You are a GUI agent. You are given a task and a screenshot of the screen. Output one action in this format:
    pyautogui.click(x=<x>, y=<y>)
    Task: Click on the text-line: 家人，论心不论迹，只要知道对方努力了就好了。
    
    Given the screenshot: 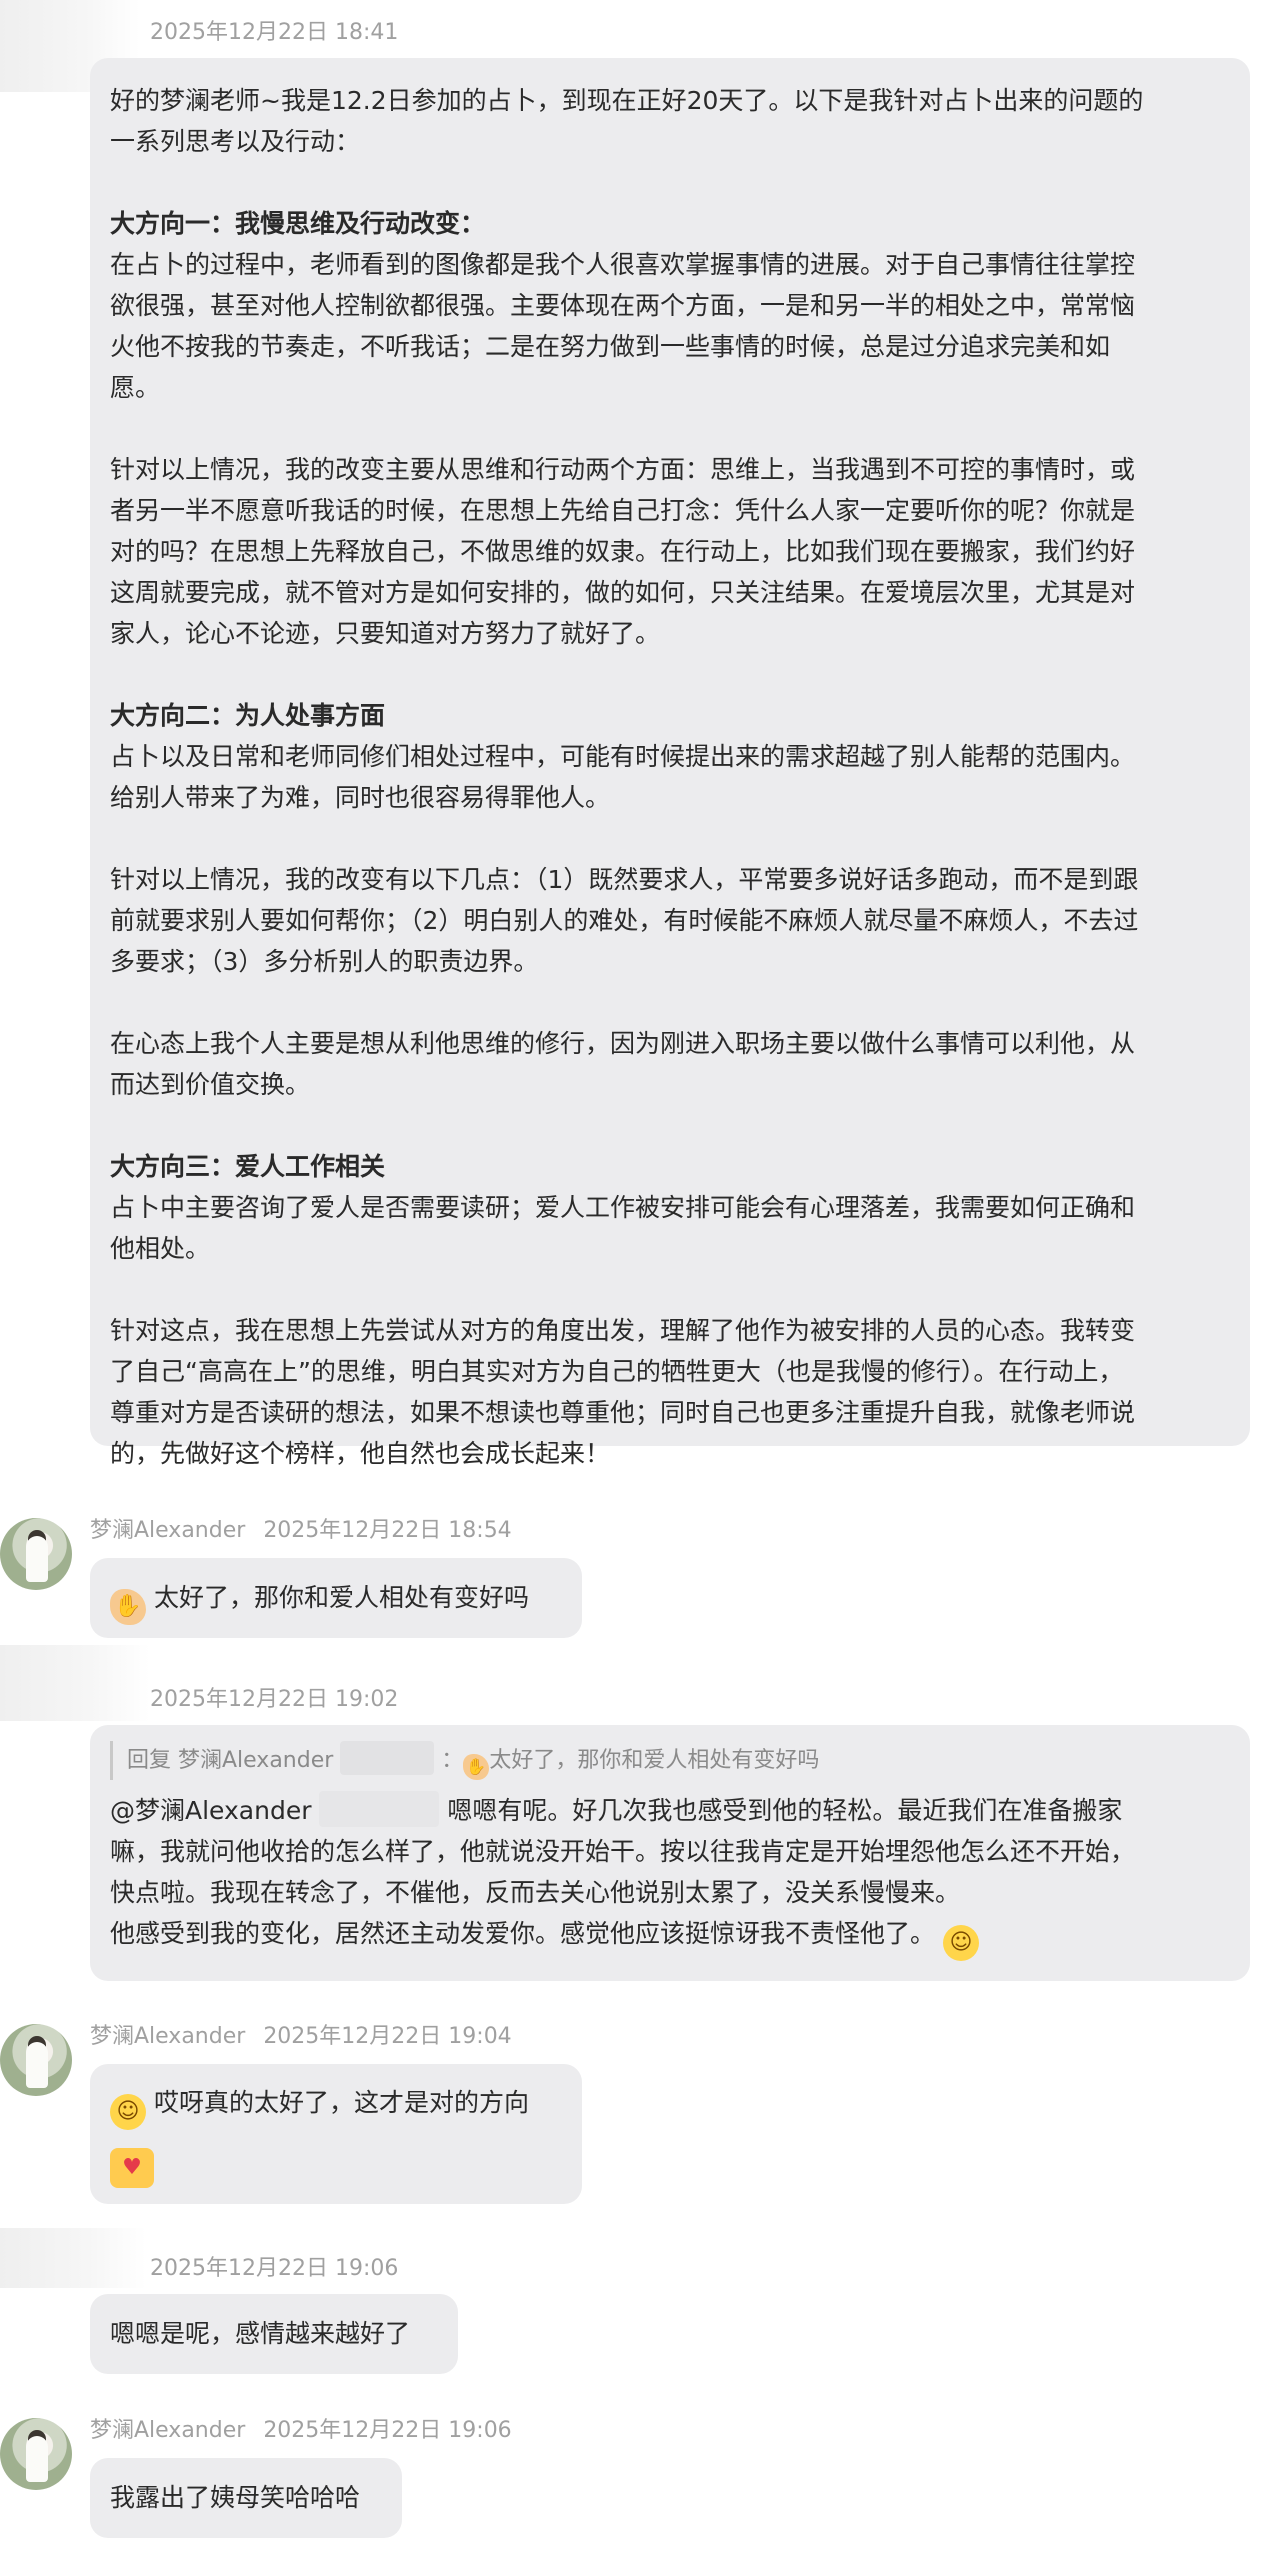 What is the action you would take?
    pyautogui.click(x=385, y=633)
    